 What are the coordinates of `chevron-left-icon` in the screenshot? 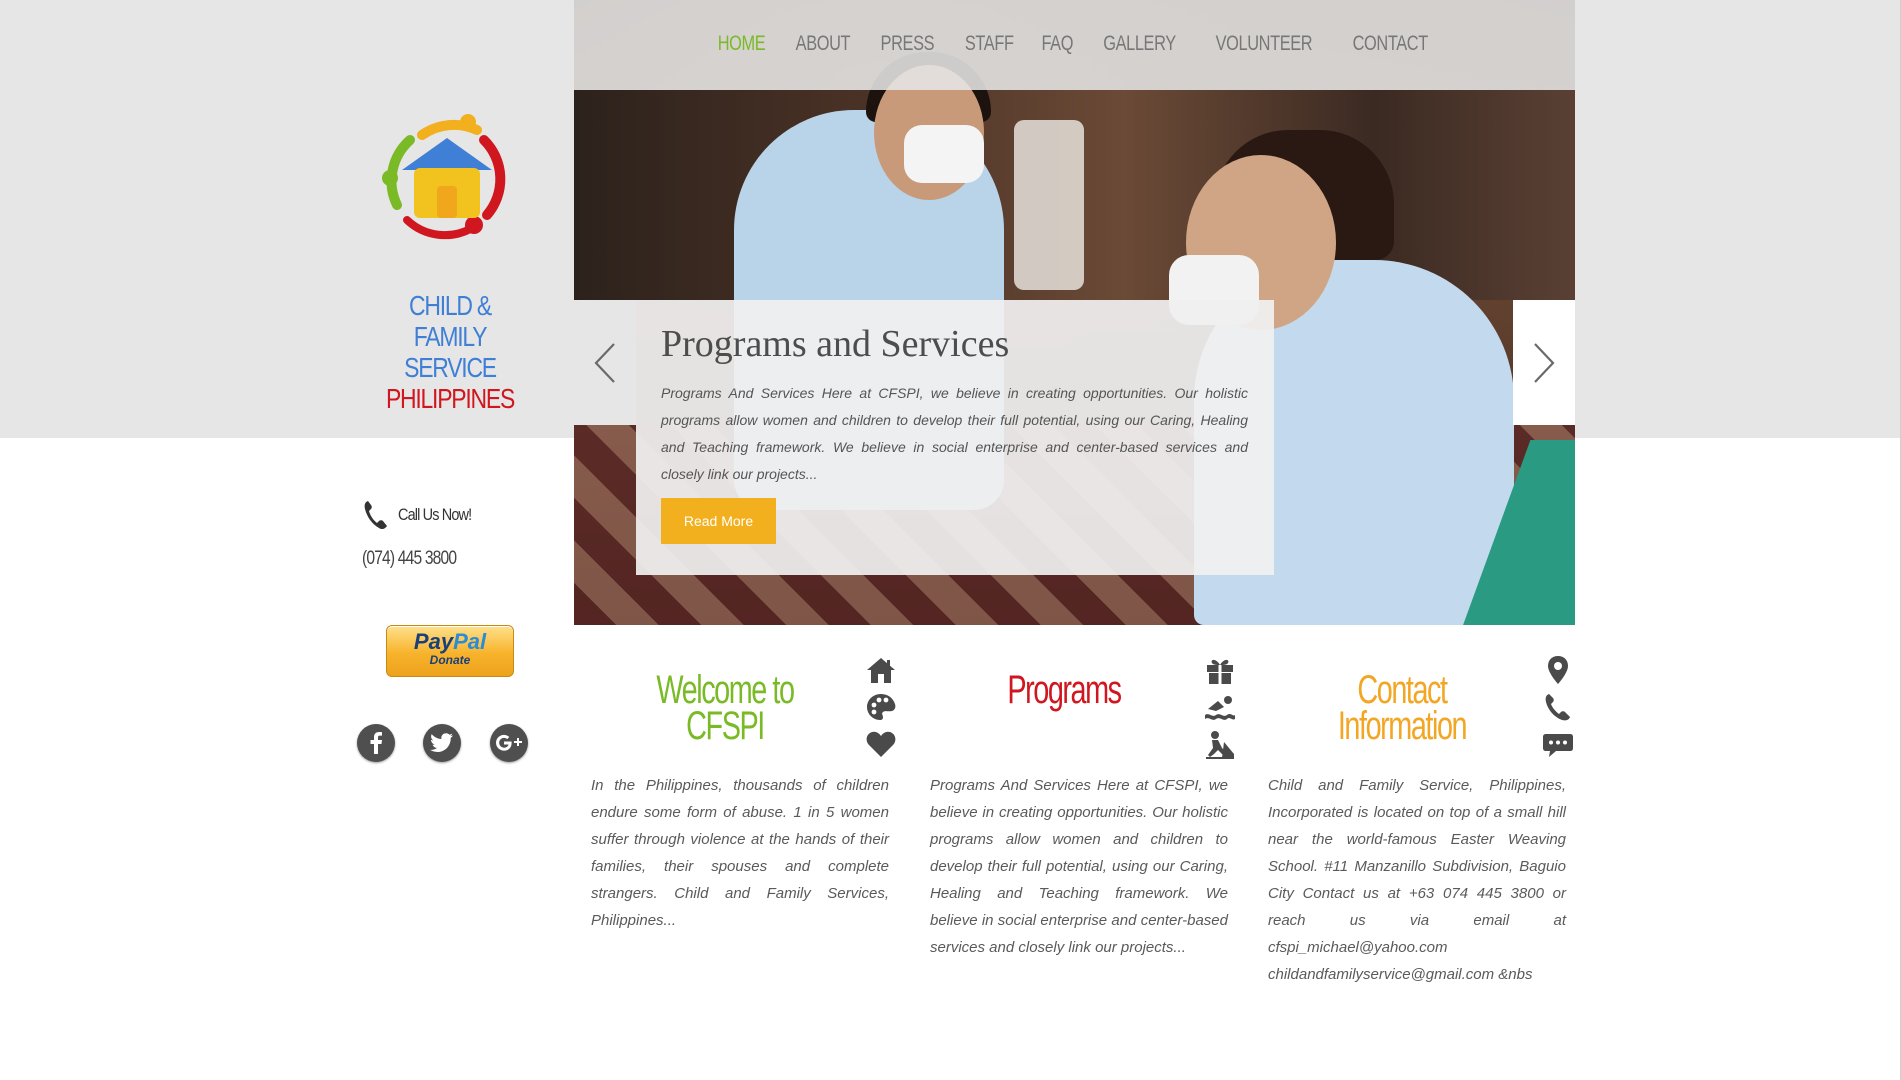 It's located at (604, 362).